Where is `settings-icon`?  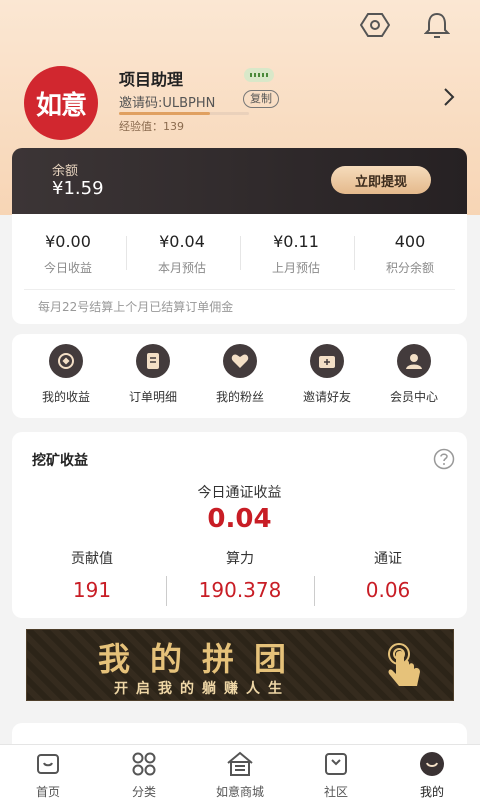 settings-icon is located at coordinates (375, 25).